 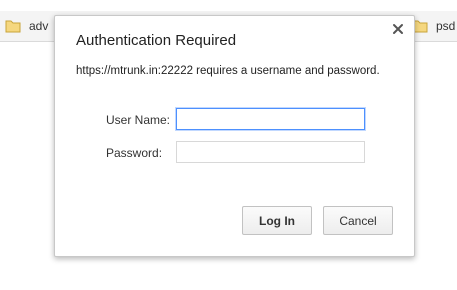 What do you see at coordinates (134, 153) in the screenshot?
I see `password-label: Password:` at bounding box center [134, 153].